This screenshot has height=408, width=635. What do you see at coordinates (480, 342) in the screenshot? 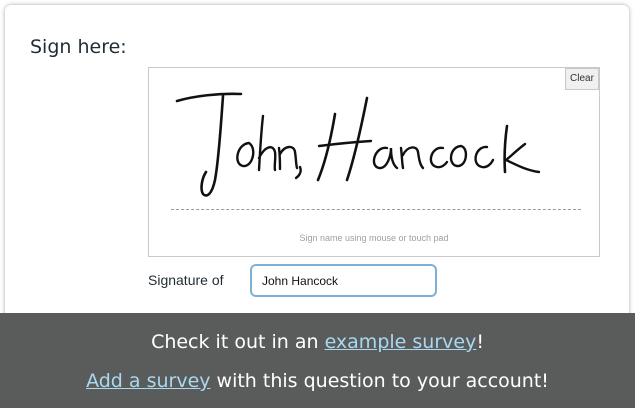
I see `footer-text: !` at bounding box center [480, 342].